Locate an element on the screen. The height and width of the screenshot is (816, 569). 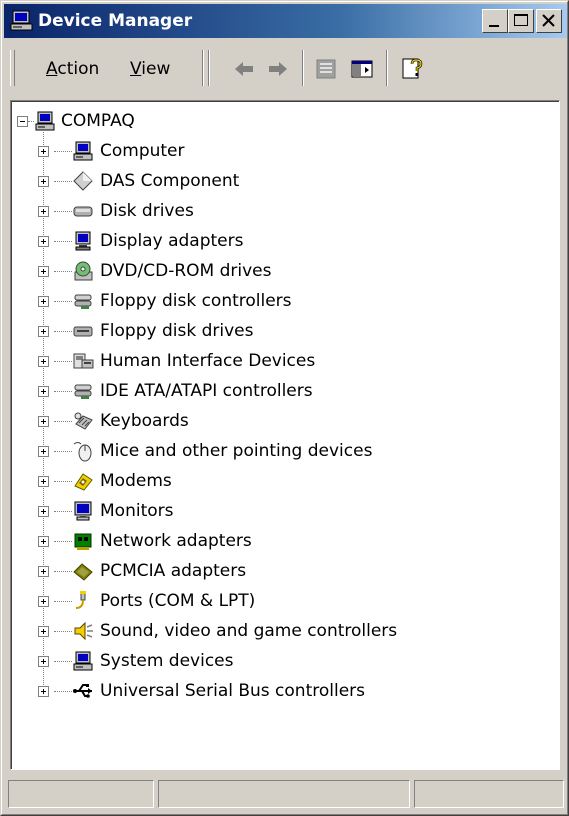
pcmcia-icon is located at coordinates (83, 571).